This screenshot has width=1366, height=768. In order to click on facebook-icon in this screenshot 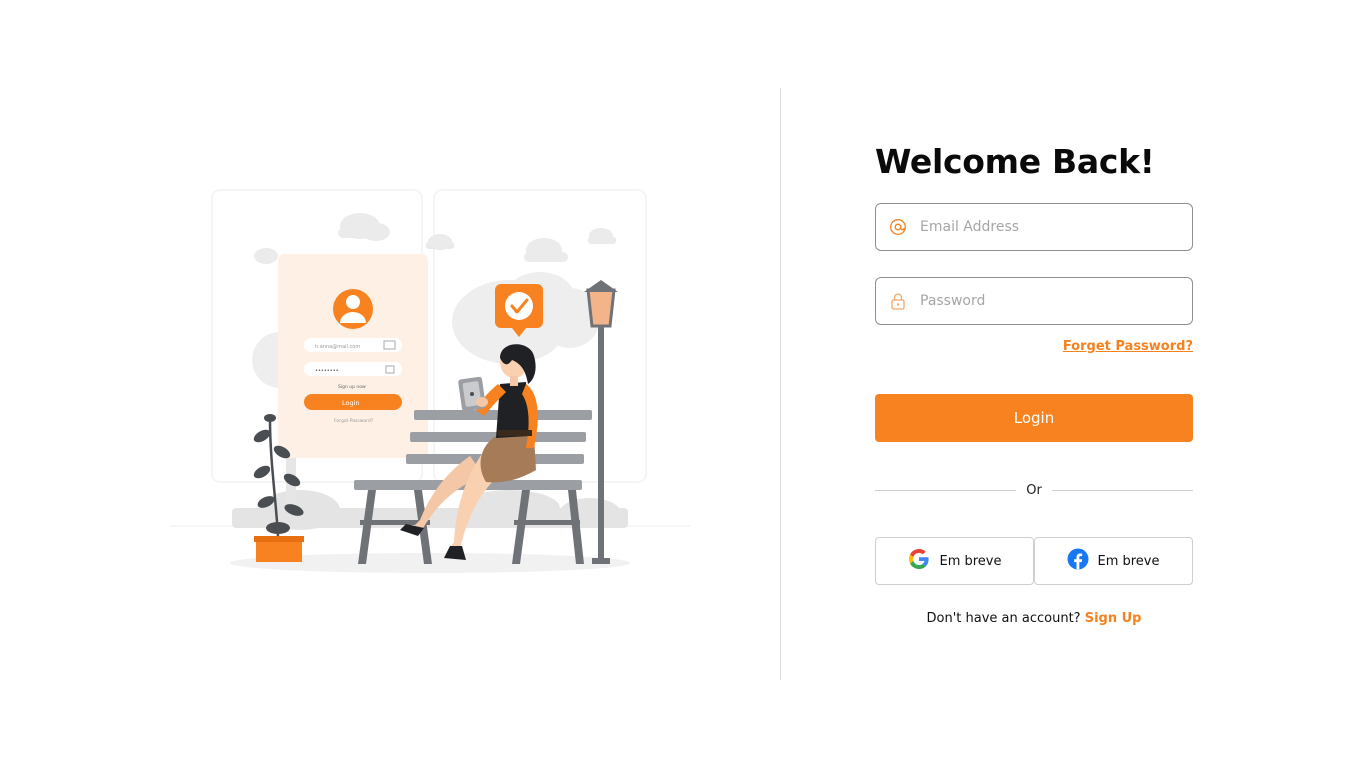, I will do `click(1078, 561)`.